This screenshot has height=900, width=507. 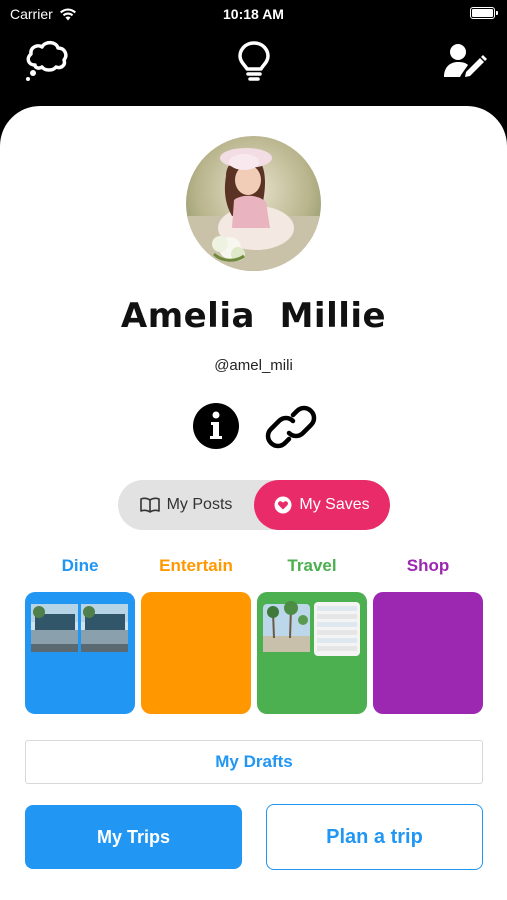 I want to click on clock: 10:18 AM, so click(x=253, y=14).